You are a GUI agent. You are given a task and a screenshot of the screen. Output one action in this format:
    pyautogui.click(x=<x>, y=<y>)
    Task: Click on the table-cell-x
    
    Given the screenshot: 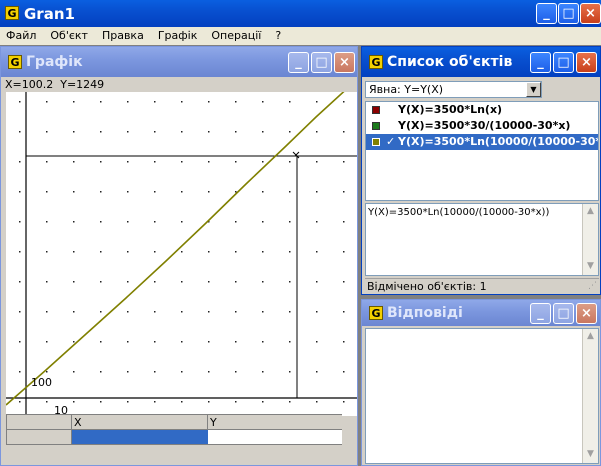 What is the action you would take?
    pyautogui.click(x=140, y=437)
    